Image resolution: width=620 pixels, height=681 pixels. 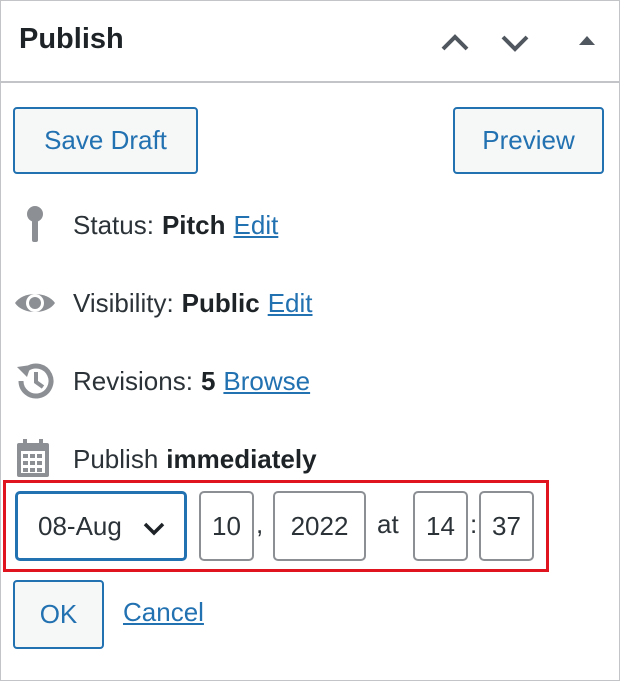 I want to click on revisions-browse-link: Browse, so click(x=266, y=381).